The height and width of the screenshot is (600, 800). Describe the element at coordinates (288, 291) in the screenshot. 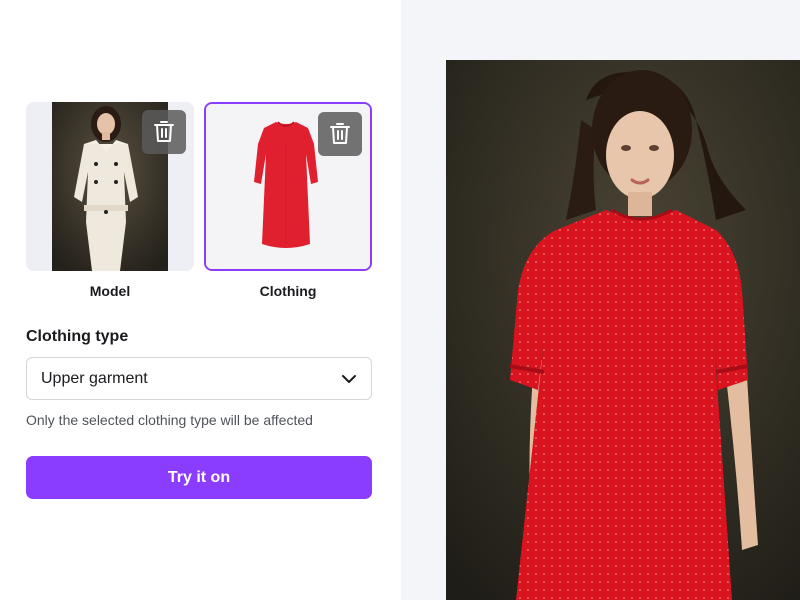

I see `clothing-label: Clothing` at that location.